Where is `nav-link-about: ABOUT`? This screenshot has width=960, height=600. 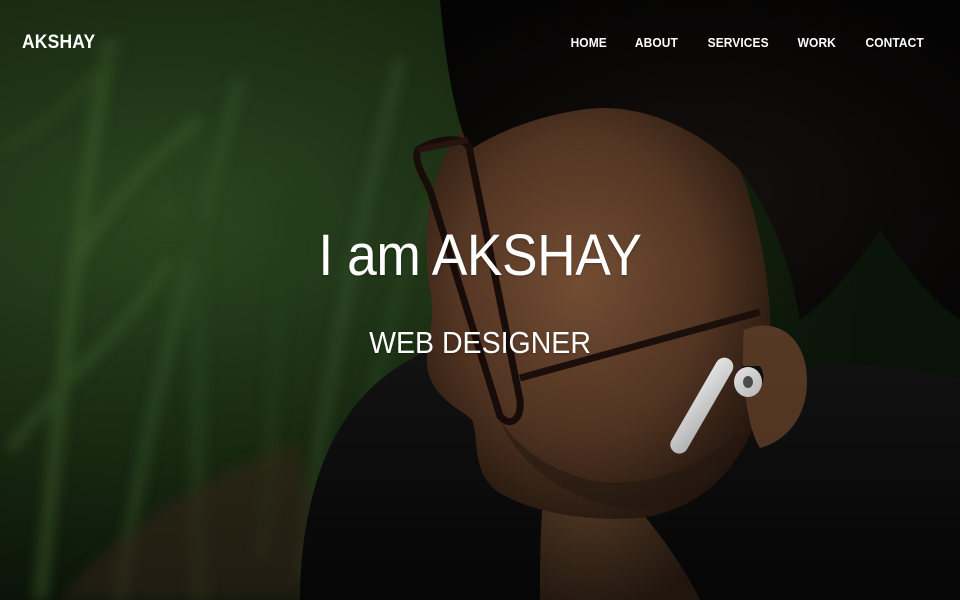
nav-link-about: ABOUT is located at coordinates (656, 42).